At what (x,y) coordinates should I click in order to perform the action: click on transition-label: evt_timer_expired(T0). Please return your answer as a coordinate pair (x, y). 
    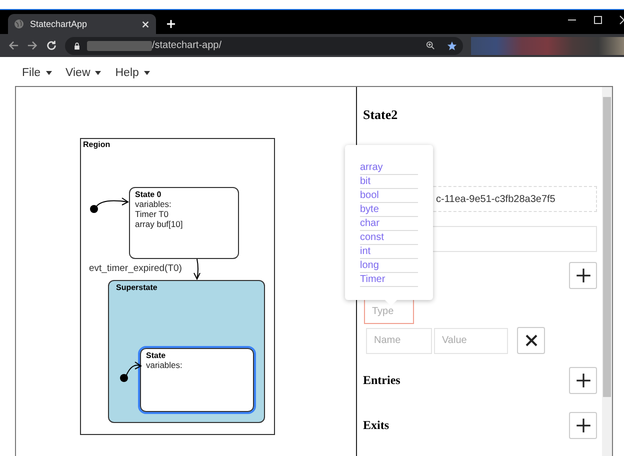
    Looking at the image, I should click on (135, 268).